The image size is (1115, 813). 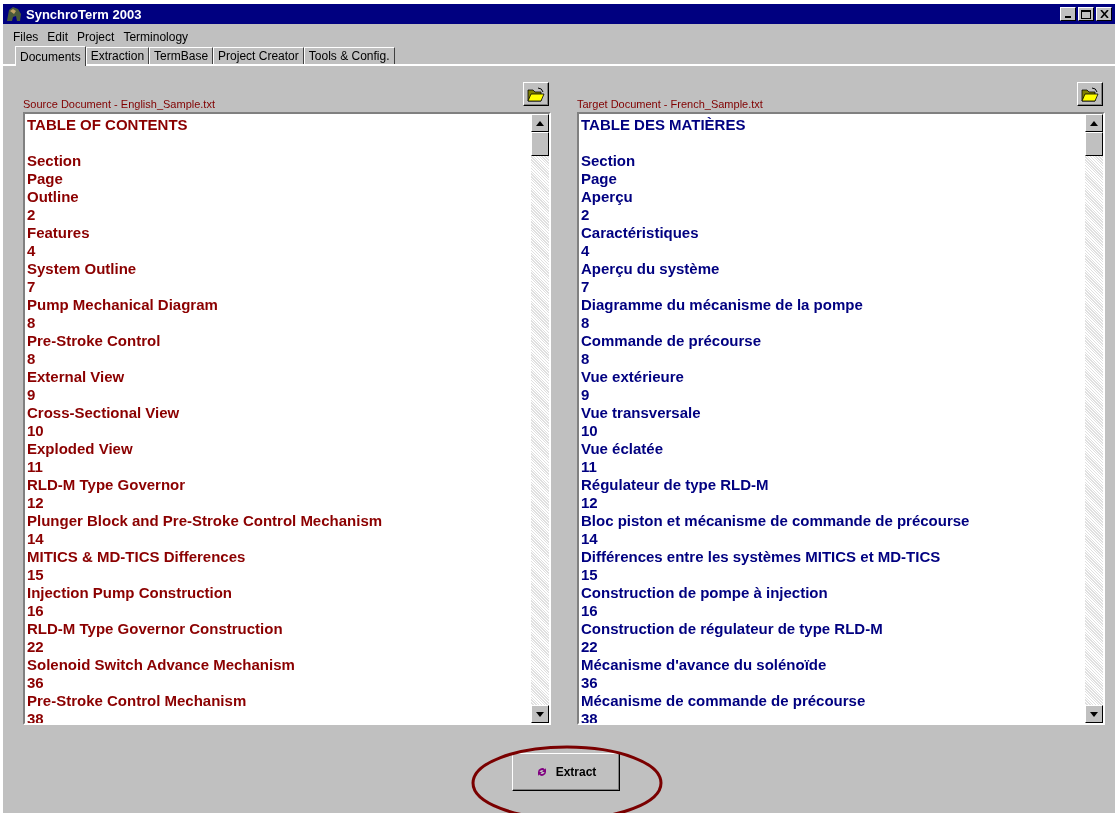 What do you see at coordinates (50, 56) in the screenshot?
I see `tab: Documents` at bounding box center [50, 56].